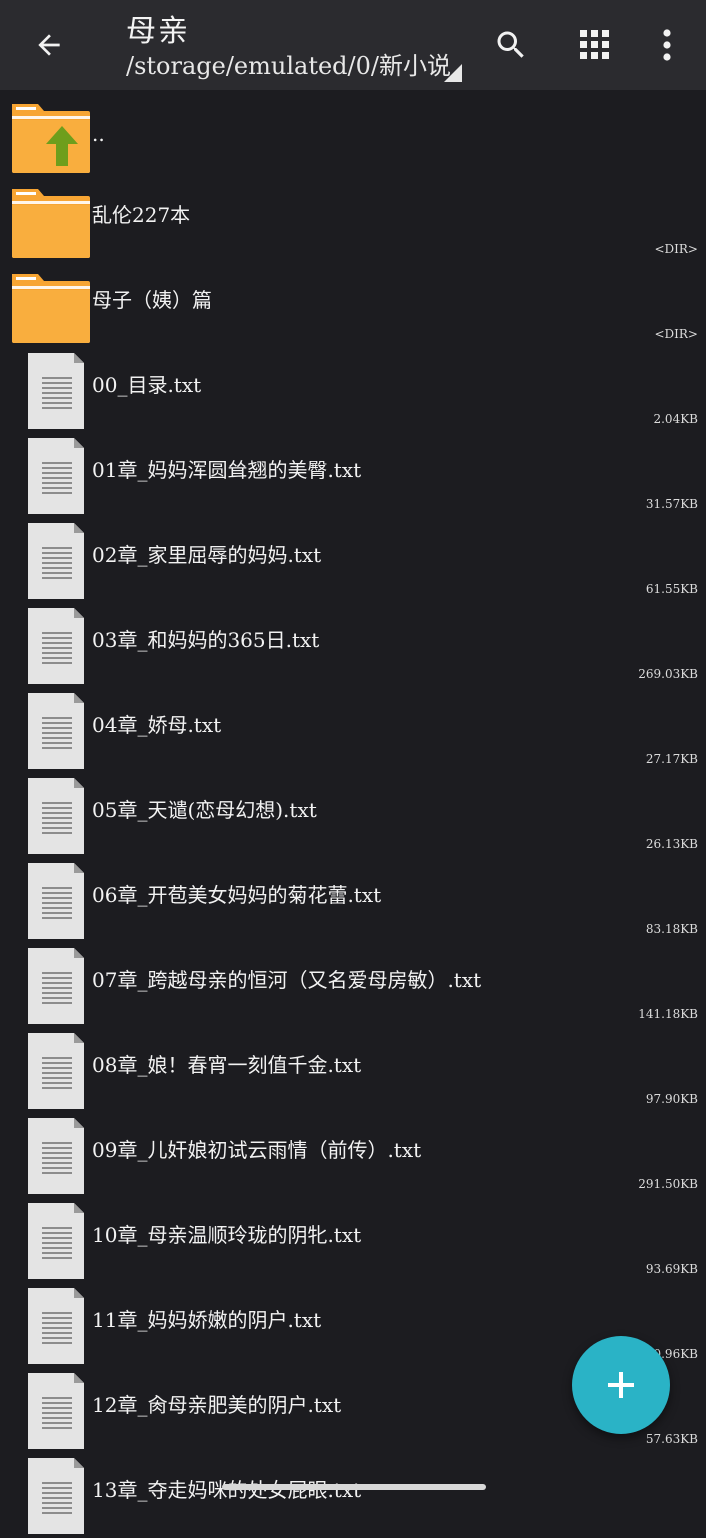 This screenshot has width=706, height=1538. I want to click on home-indicator, so click(354, 1487).